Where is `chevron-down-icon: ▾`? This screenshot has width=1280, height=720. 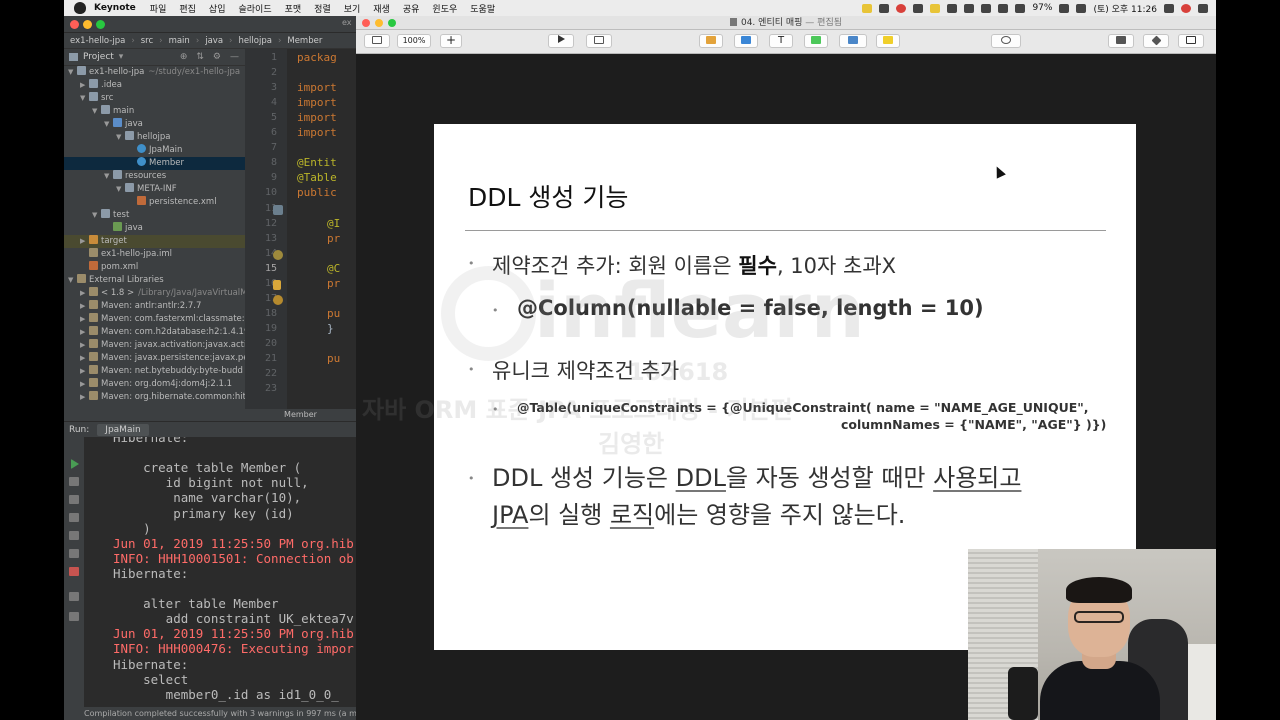 chevron-down-icon: ▾ is located at coordinates (121, 57).